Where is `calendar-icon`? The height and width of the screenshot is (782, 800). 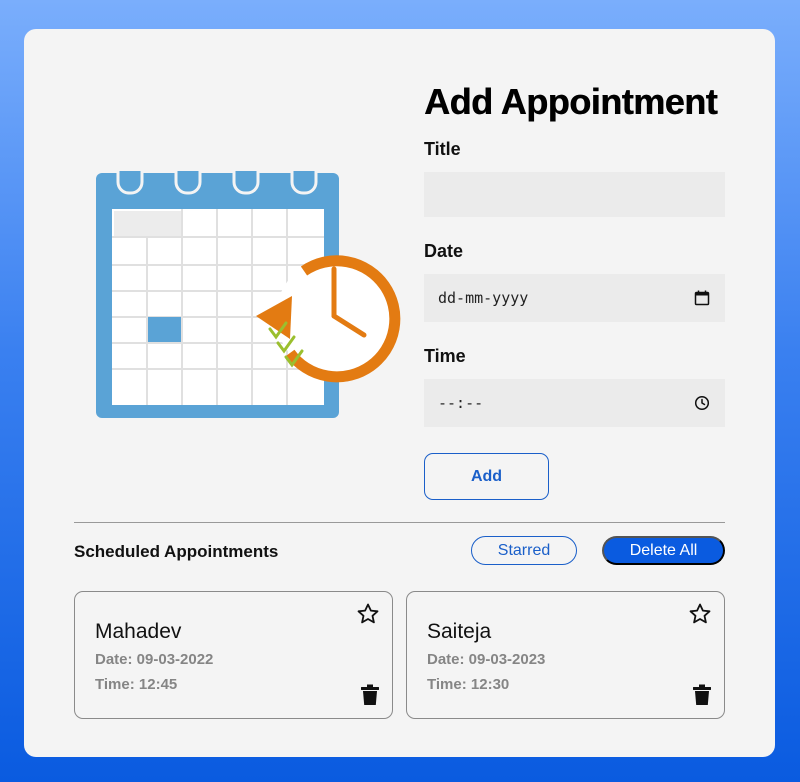
calendar-icon is located at coordinates (702, 298).